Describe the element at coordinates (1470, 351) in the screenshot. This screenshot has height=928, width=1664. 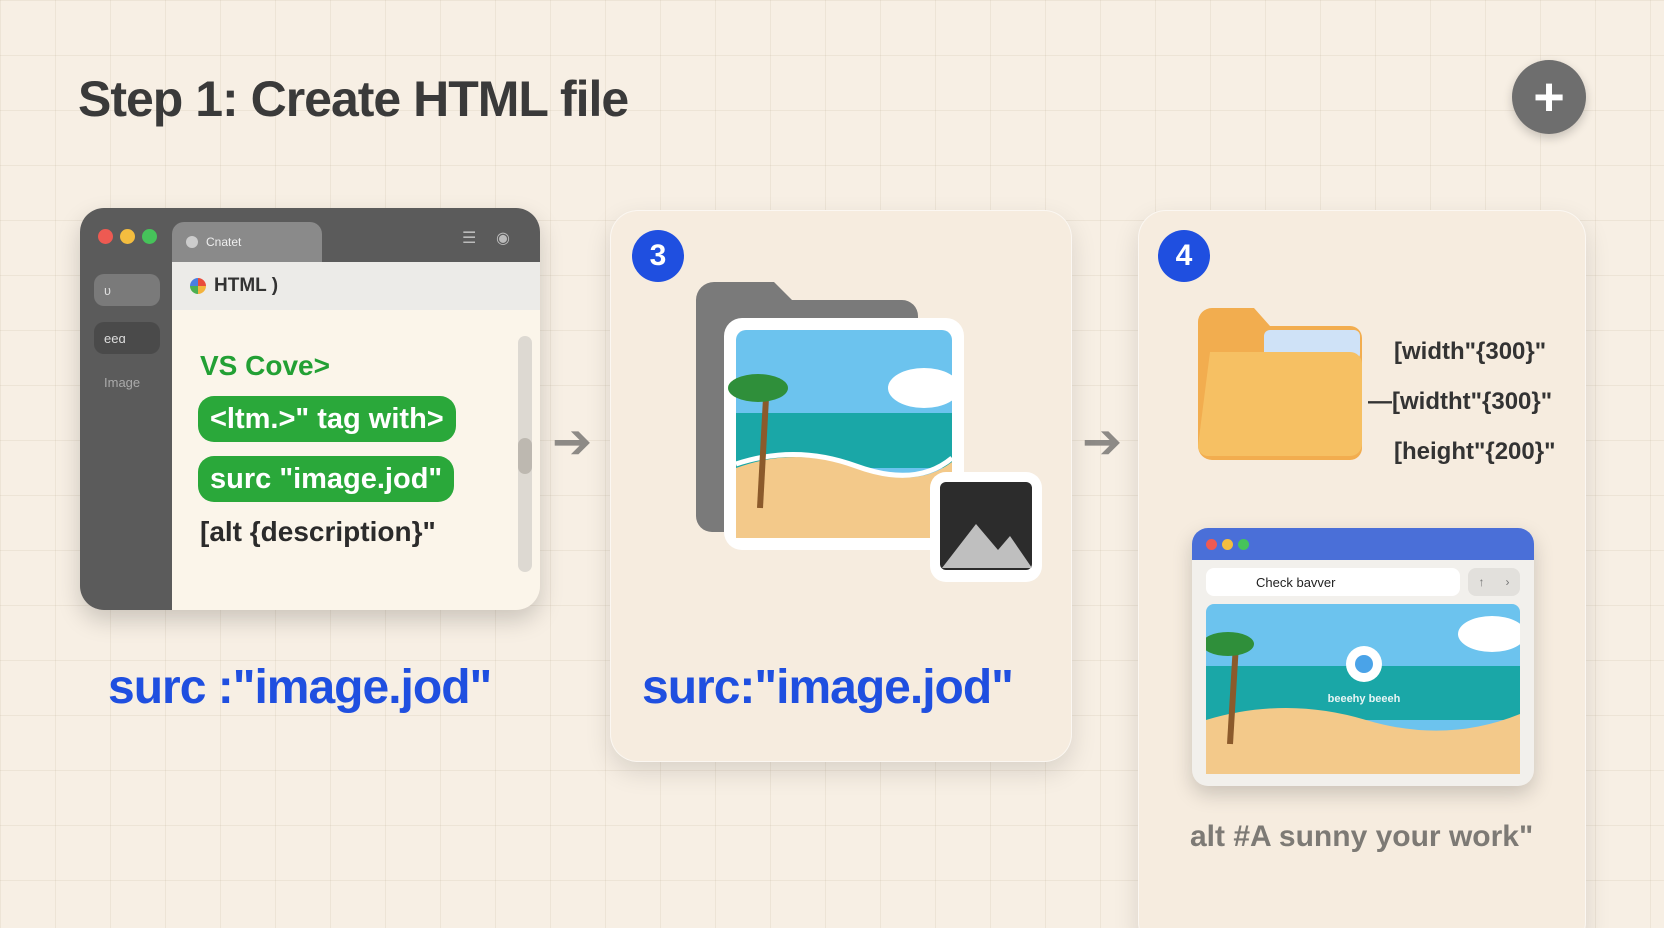
I see `attribute-width-1: [width"{300}"` at that location.